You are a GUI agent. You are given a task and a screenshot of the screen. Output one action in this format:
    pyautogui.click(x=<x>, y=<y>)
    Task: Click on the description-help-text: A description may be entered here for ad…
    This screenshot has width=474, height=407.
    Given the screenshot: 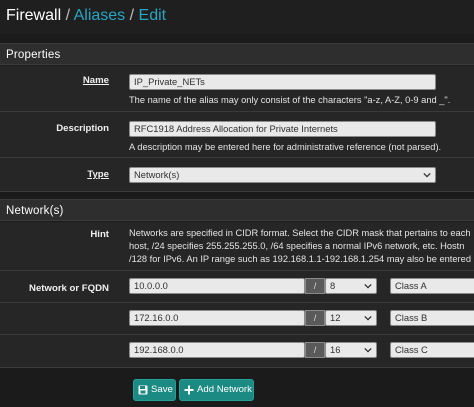 What is the action you would take?
    pyautogui.click(x=285, y=147)
    